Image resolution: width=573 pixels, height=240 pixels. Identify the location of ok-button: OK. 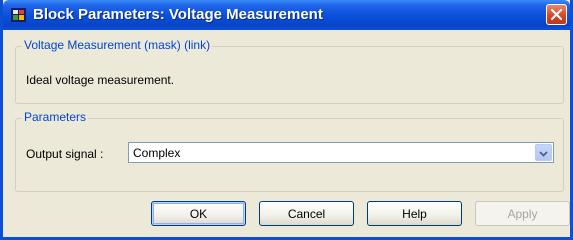
(198, 213).